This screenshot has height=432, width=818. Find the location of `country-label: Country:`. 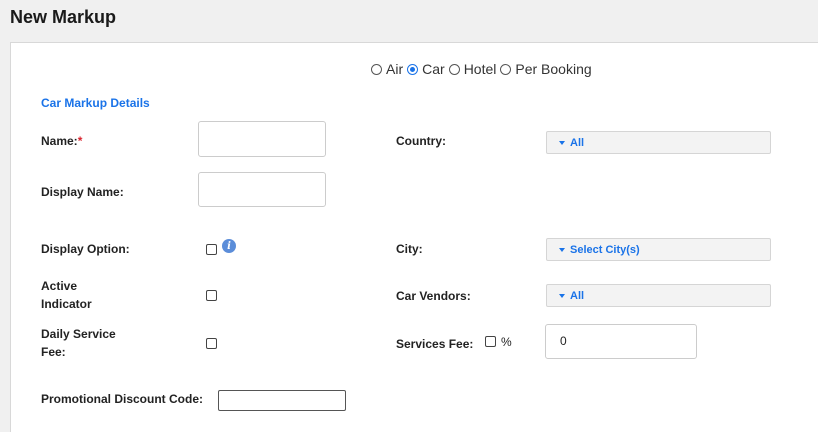

country-label: Country: is located at coordinates (421, 141).